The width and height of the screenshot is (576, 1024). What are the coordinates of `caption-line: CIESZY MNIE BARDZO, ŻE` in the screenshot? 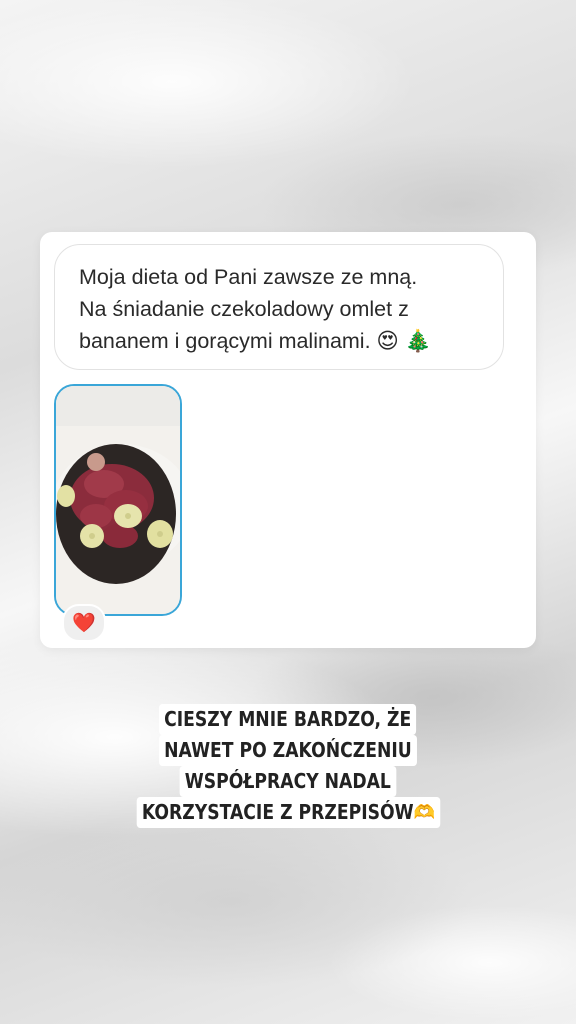 It's located at (288, 719).